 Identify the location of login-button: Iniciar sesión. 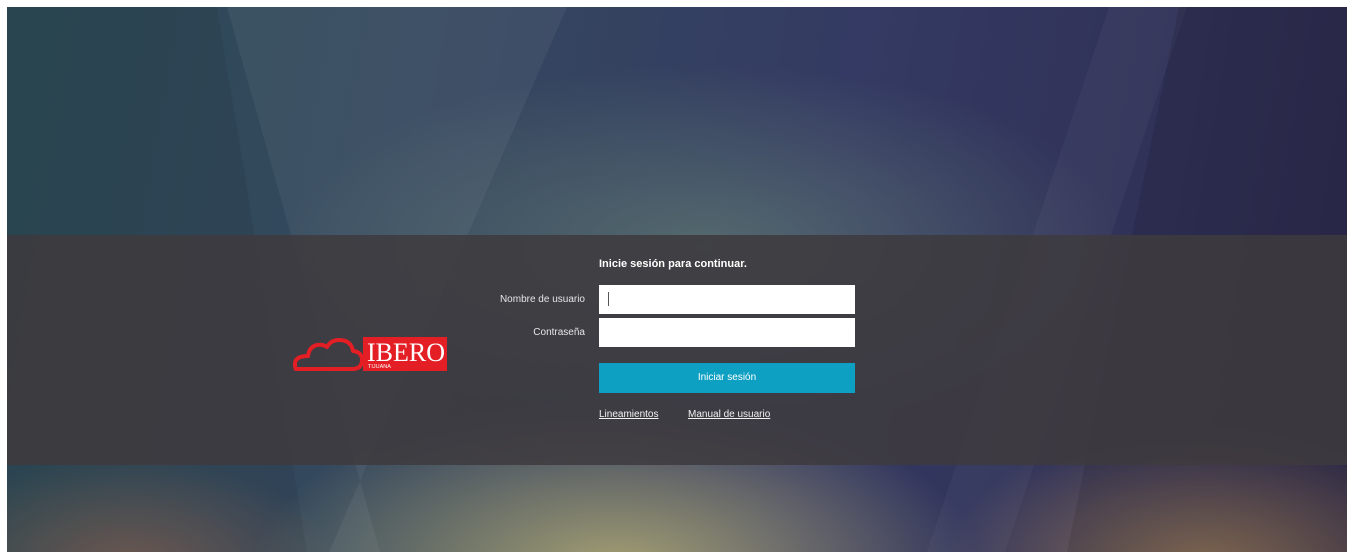
(727, 378).